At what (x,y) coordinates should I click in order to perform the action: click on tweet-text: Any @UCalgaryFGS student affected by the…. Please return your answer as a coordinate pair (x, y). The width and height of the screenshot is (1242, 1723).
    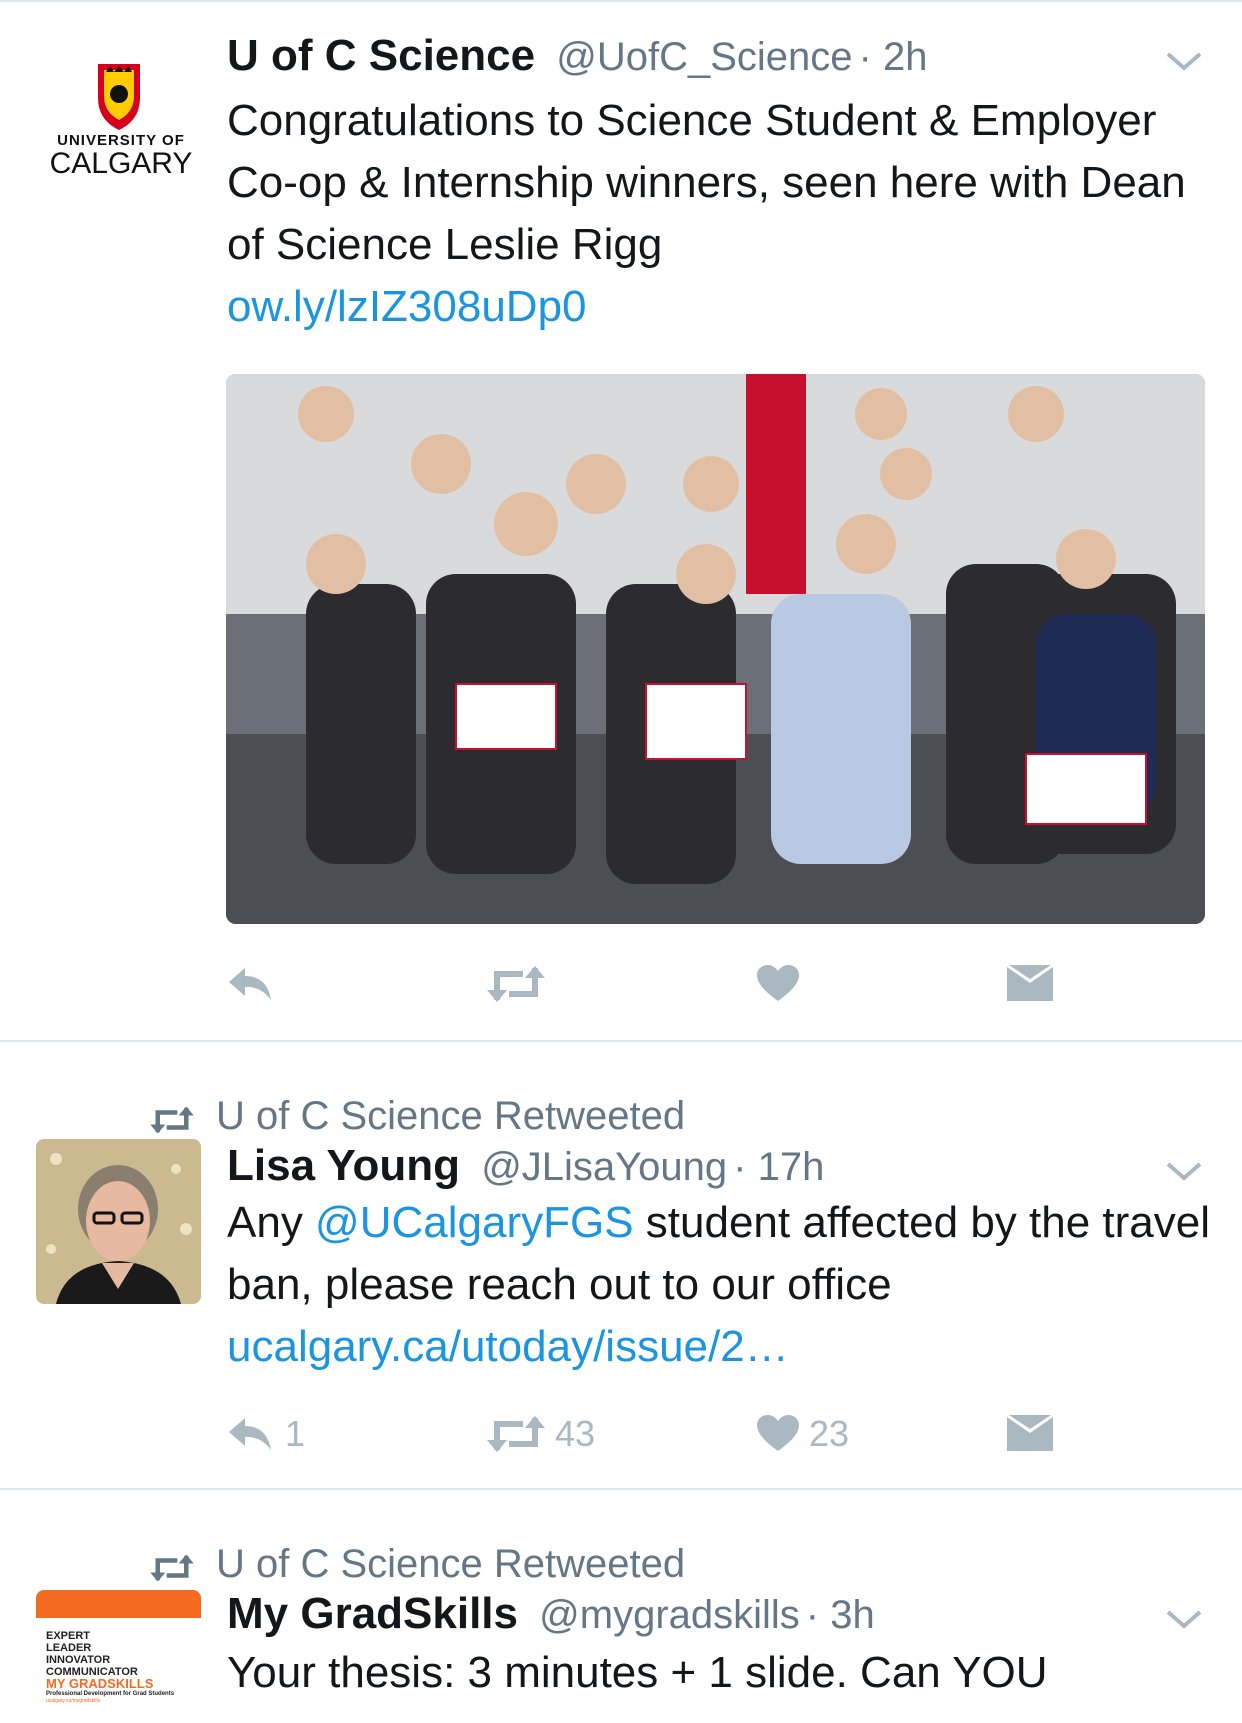
    Looking at the image, I should click on (722, 1285).